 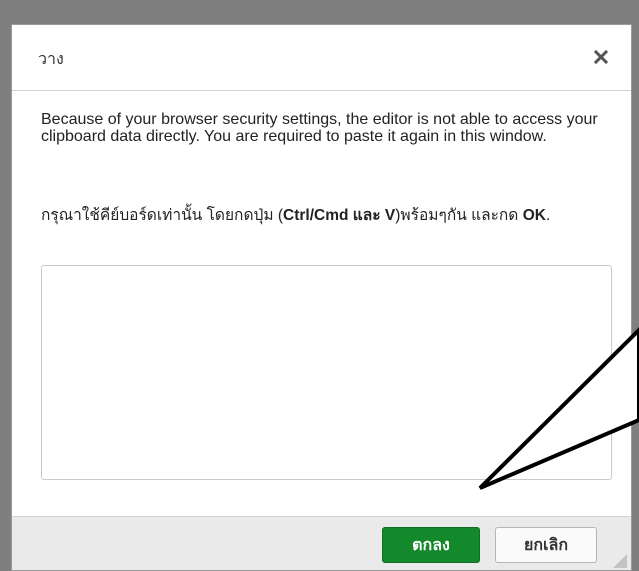 What do you see at coordinates (51, 59) in the screenshot?
I see `dialog-title: วาง` at bounding box center [51, 59].